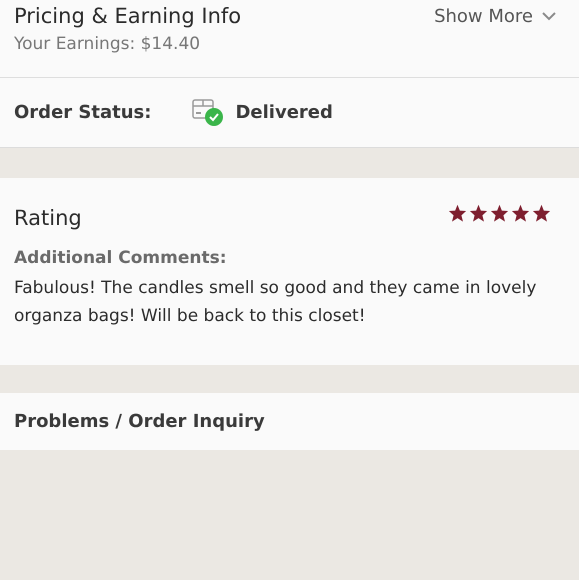  I want to click on earnings-text: Your Earnings: $14.40, so click(108, 44).